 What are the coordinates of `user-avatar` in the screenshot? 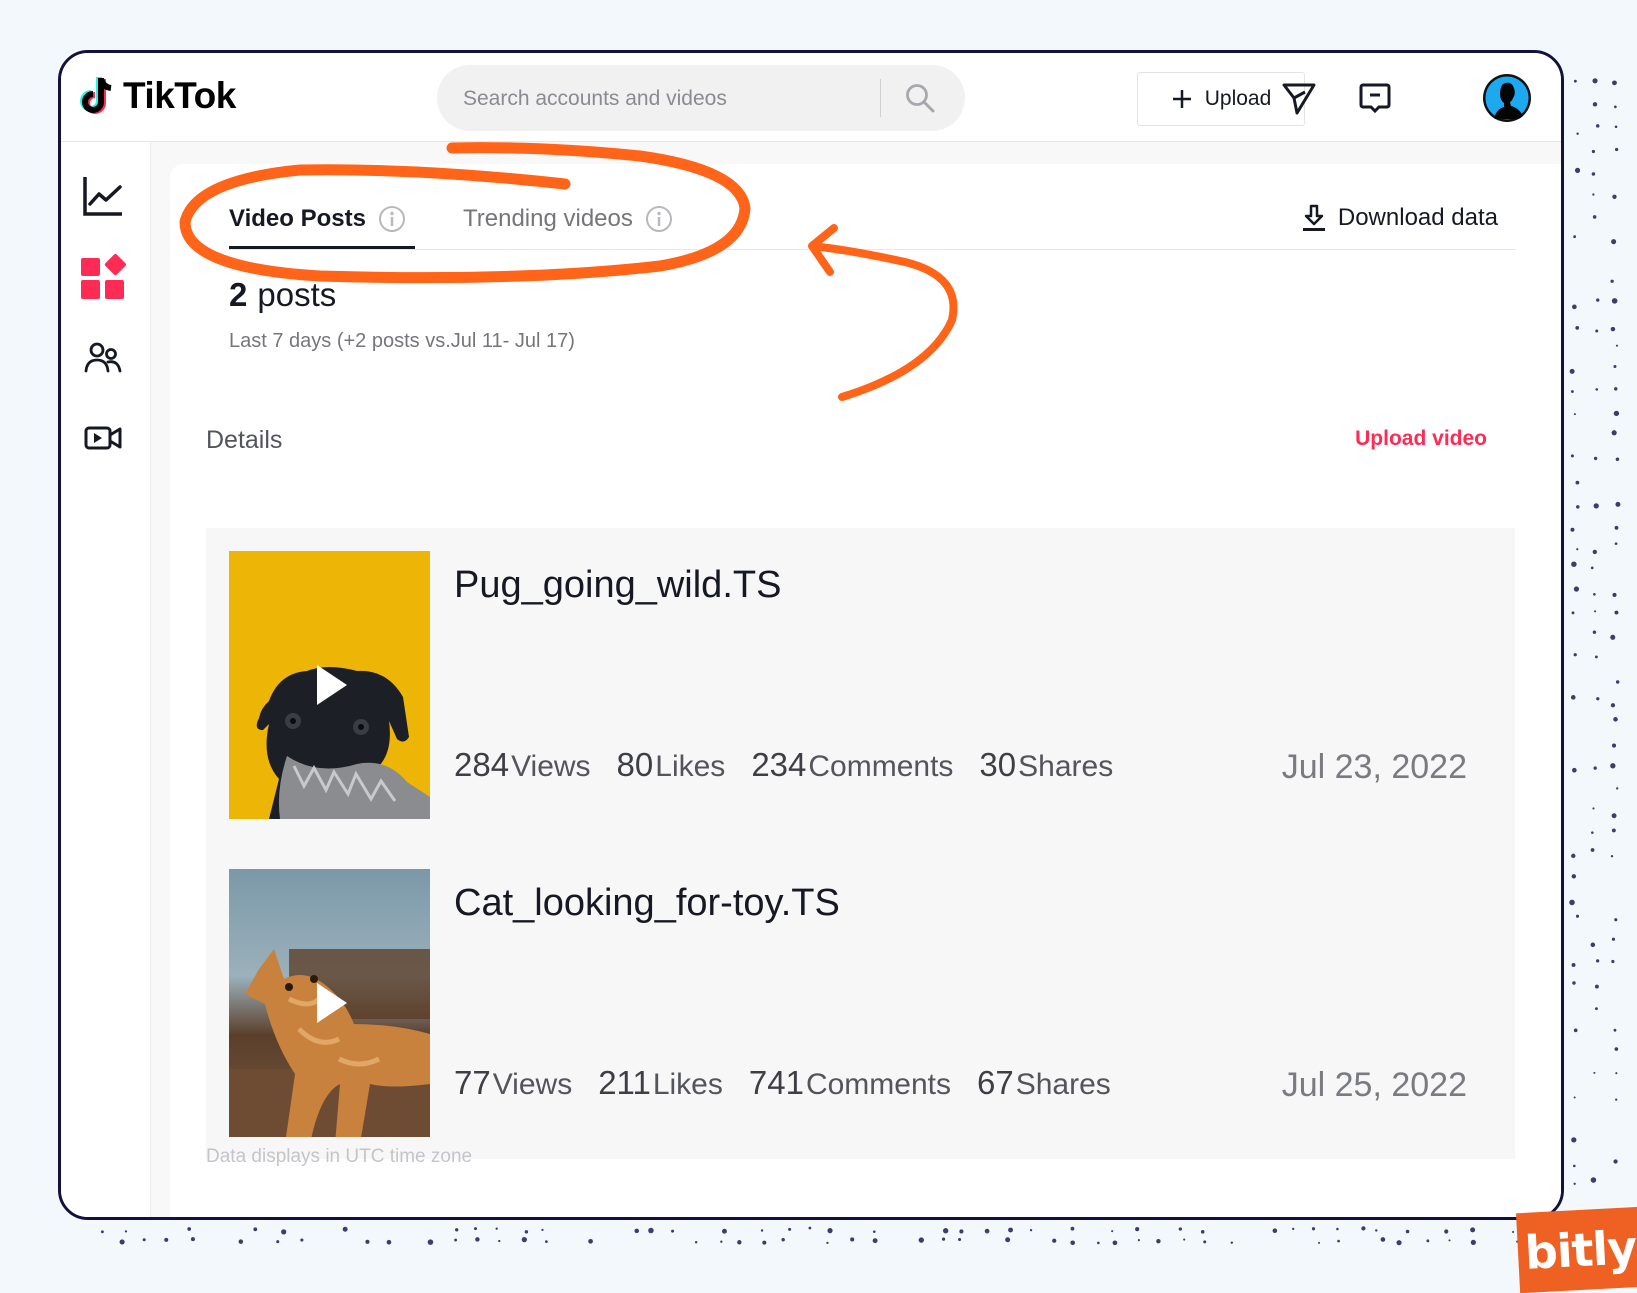 It's located at (1507, 98).